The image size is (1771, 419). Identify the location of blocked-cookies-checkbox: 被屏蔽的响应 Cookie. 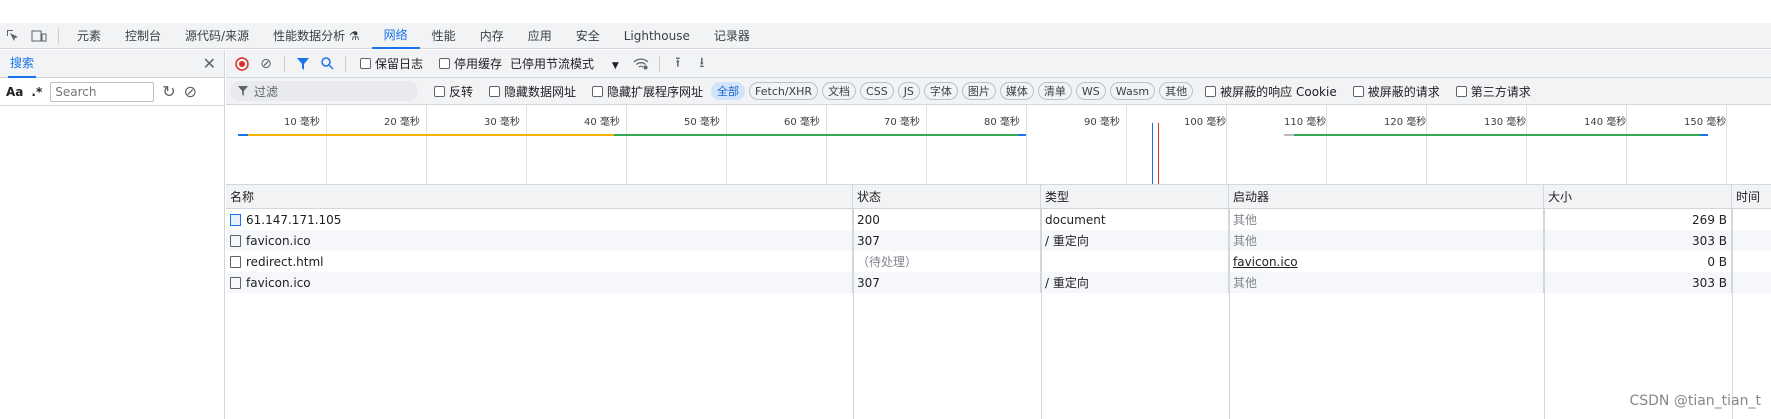
(1271, 91).